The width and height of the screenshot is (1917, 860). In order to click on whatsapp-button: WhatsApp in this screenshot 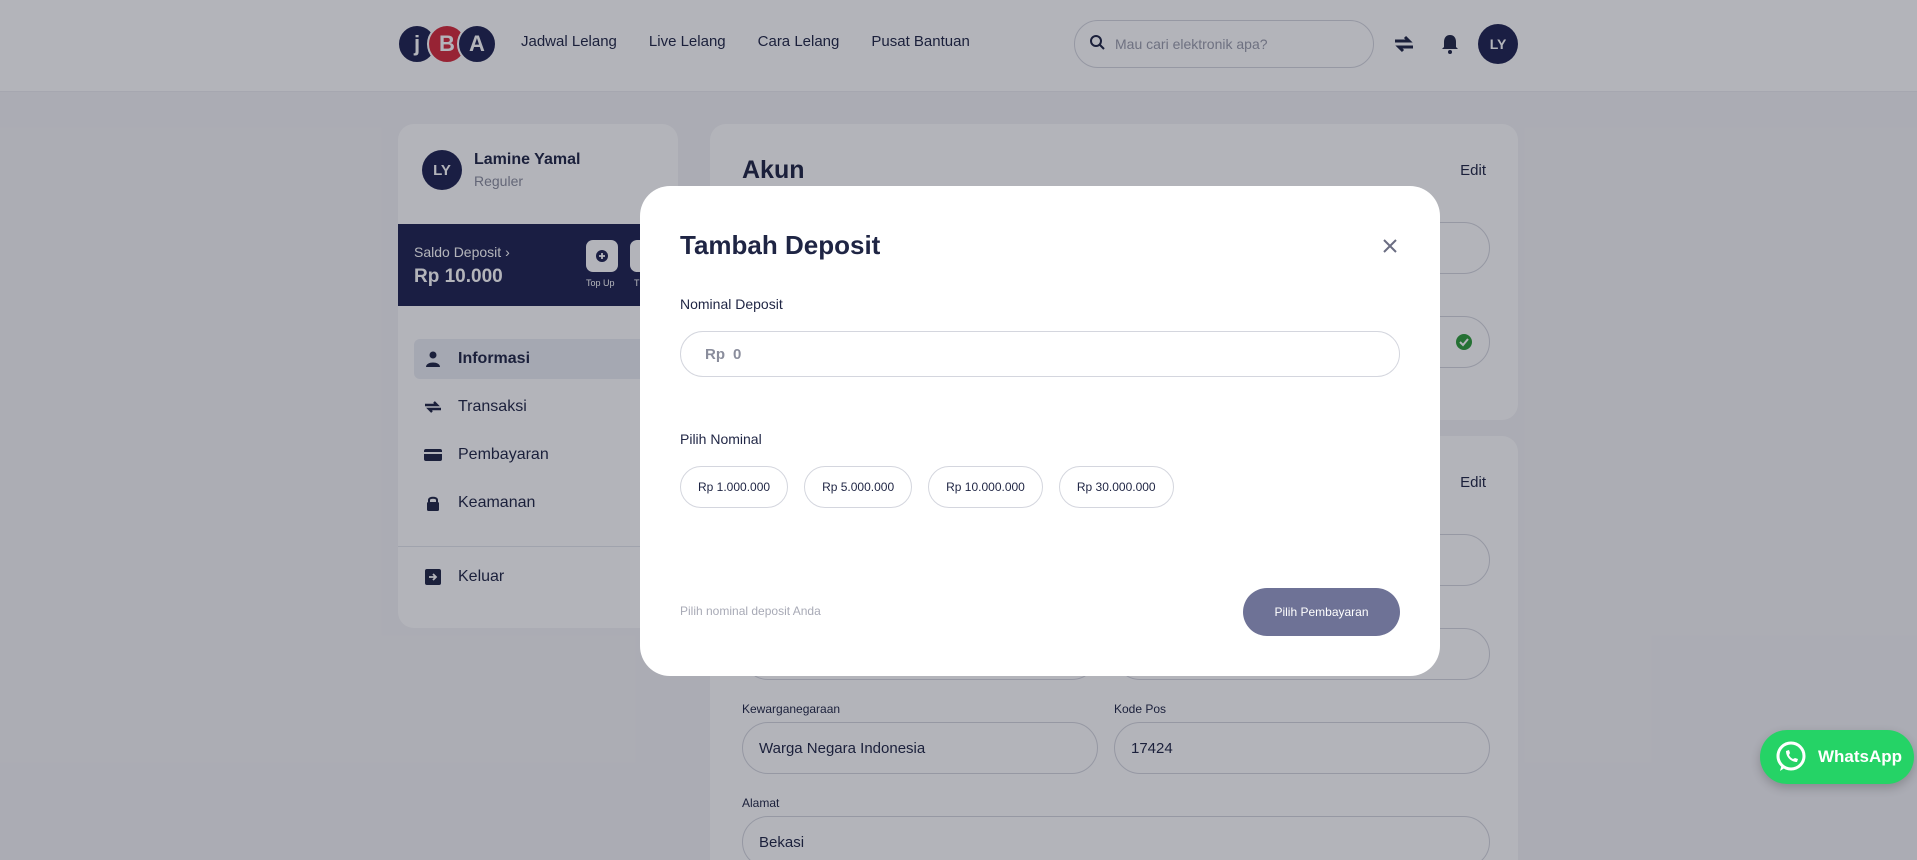, I will do `click(1837, 757)`.